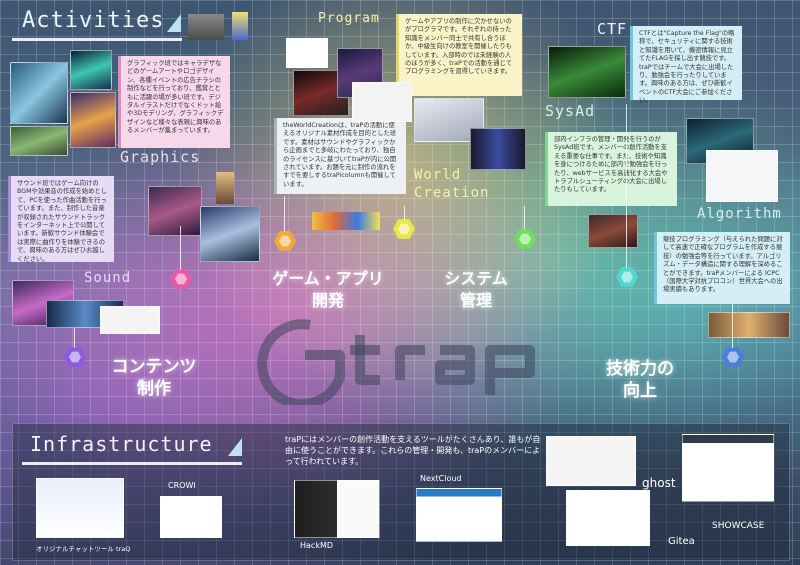 The height and width of the screenshot is (565, 800). Describe the element at coordinates (175, 211) in the screenshot. I see `graphics-pixel-art` at that location.